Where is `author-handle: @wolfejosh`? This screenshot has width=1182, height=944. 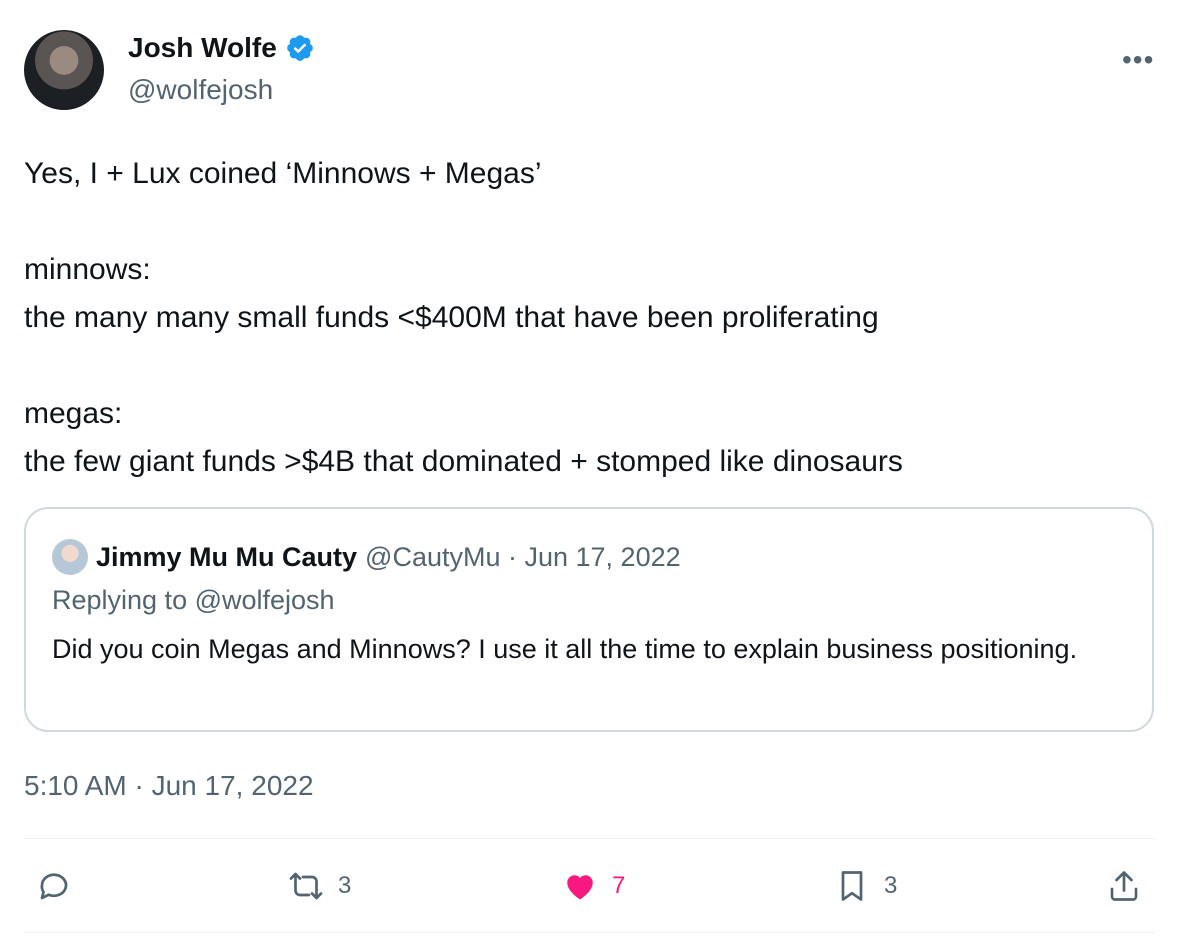 author-handle: @wolfejosh is located at coordinates (200, 90).